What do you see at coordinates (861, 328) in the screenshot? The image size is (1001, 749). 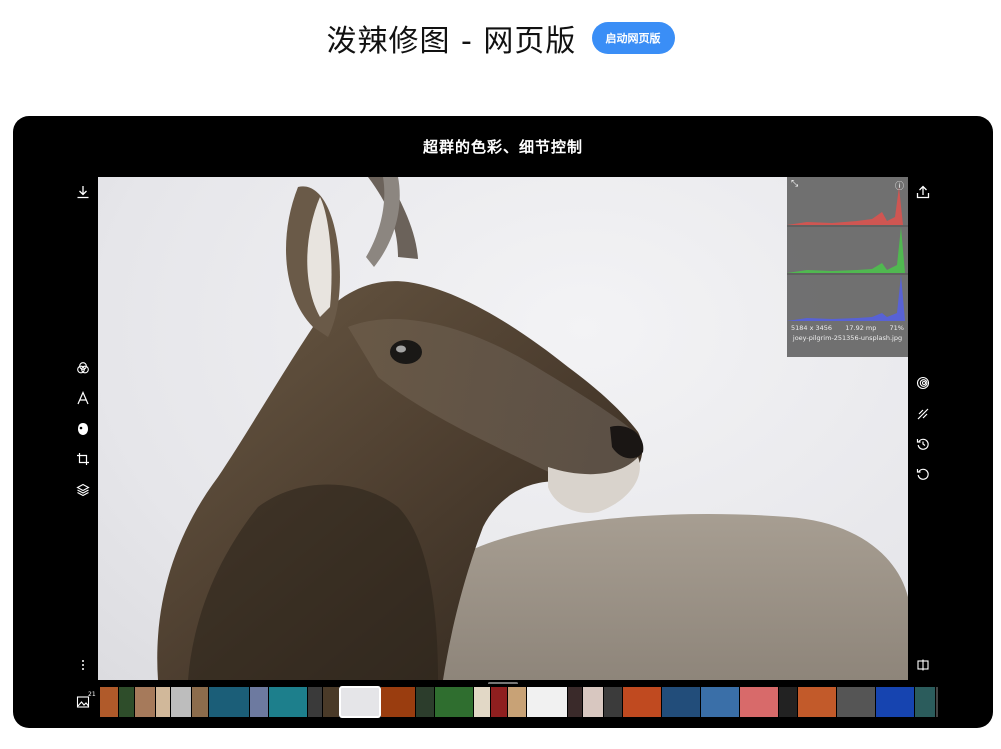 I see `image-megapixels: 17.92 mp` at bounding box center [861, 328].